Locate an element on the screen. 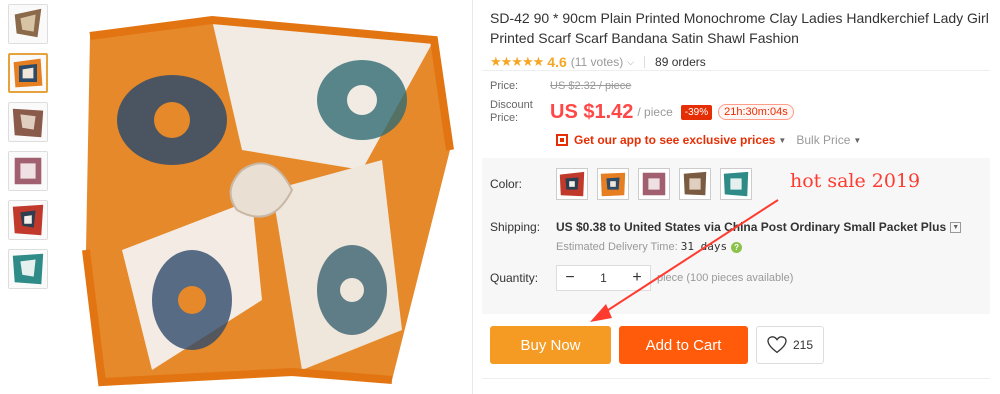 This screenshot has width=1000, height=394. action-buttons: Buy Now Add to Cart 215 is located at coordinates (657, 345).